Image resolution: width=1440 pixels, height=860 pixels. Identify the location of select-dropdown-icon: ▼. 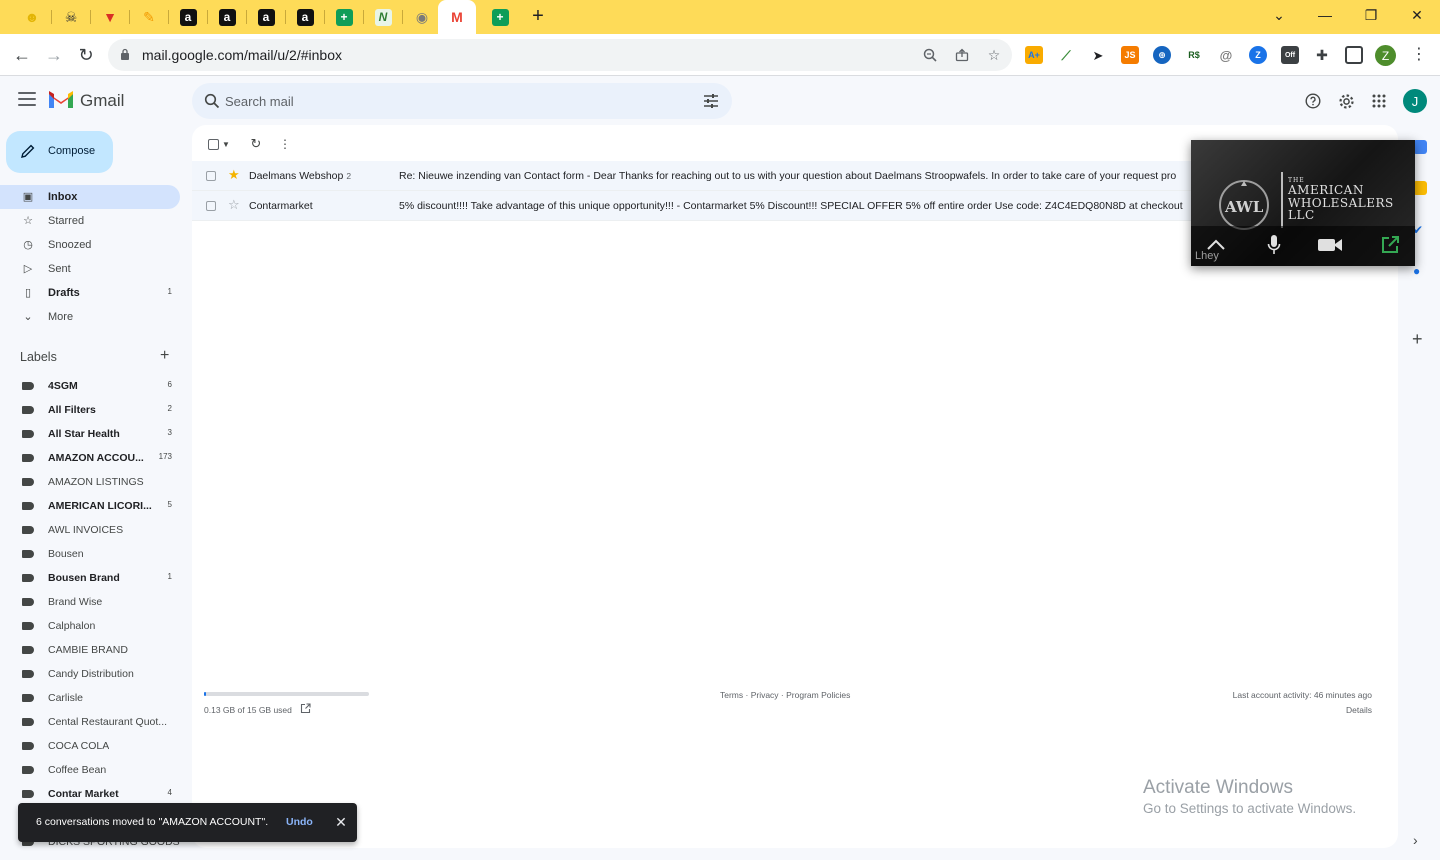
(226, 144).